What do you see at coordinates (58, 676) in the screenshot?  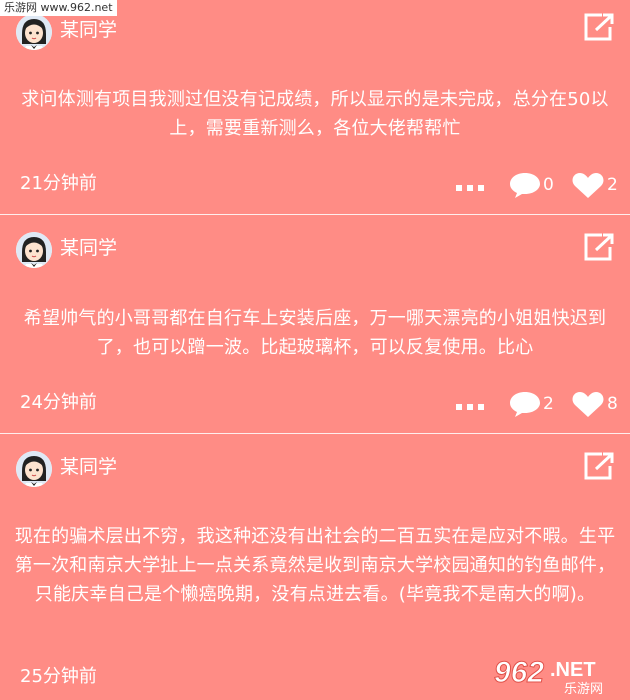 I see `post-time: 25分钟前` at bounding box center [58, 676].